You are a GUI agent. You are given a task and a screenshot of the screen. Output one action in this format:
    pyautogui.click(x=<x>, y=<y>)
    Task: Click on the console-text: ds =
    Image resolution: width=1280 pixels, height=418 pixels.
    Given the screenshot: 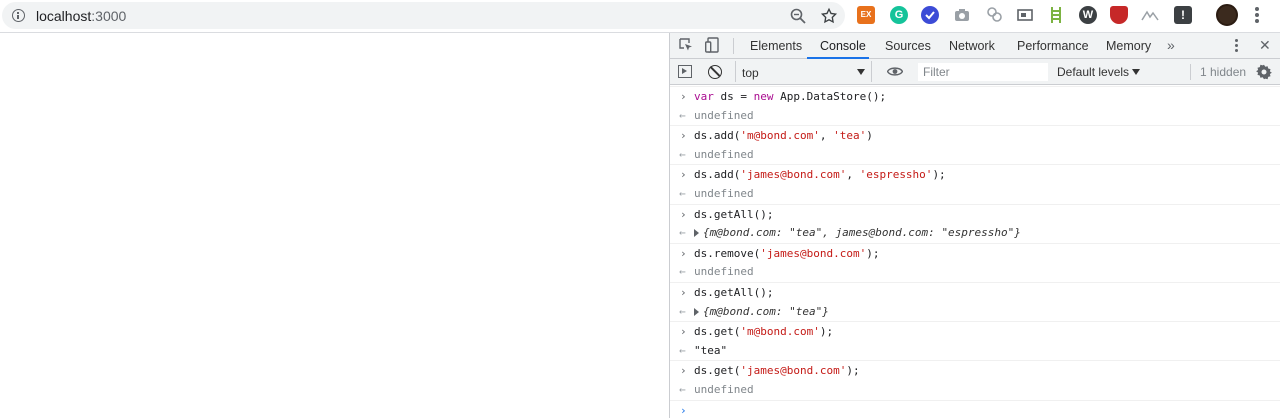 What is the action you would take?
    pyautogui.click(x=733, y=96)
    